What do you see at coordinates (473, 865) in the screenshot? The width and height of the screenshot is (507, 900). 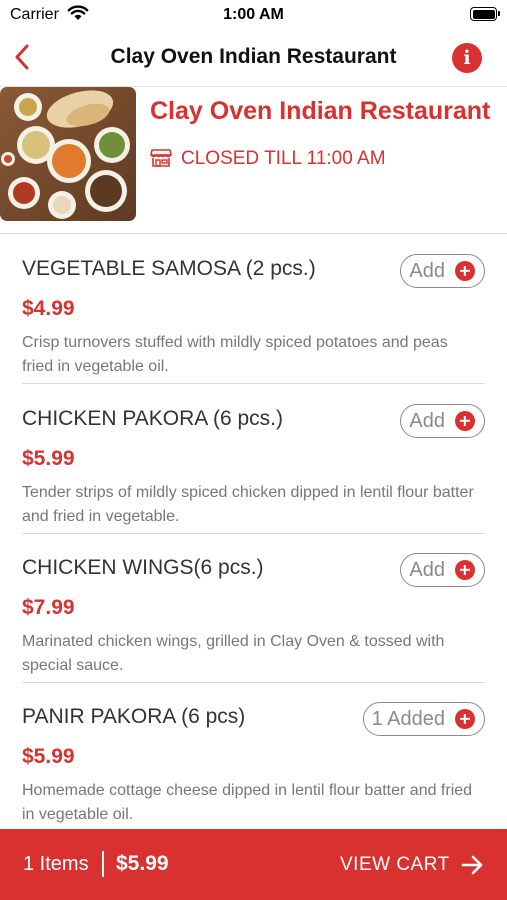 I see `arrow-right-icon` at bounding box center [473, 865].